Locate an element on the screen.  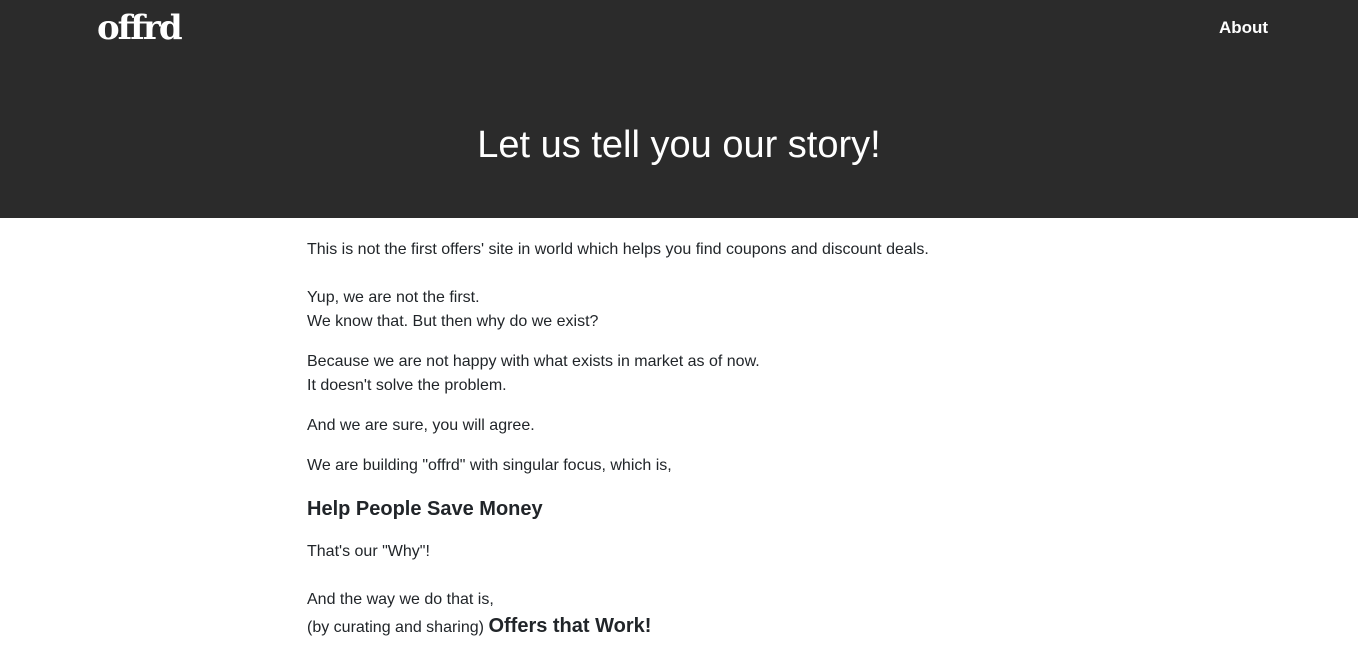
agree-paragraph: And we are sure, you will agree. is located at coordinates (421, 425).